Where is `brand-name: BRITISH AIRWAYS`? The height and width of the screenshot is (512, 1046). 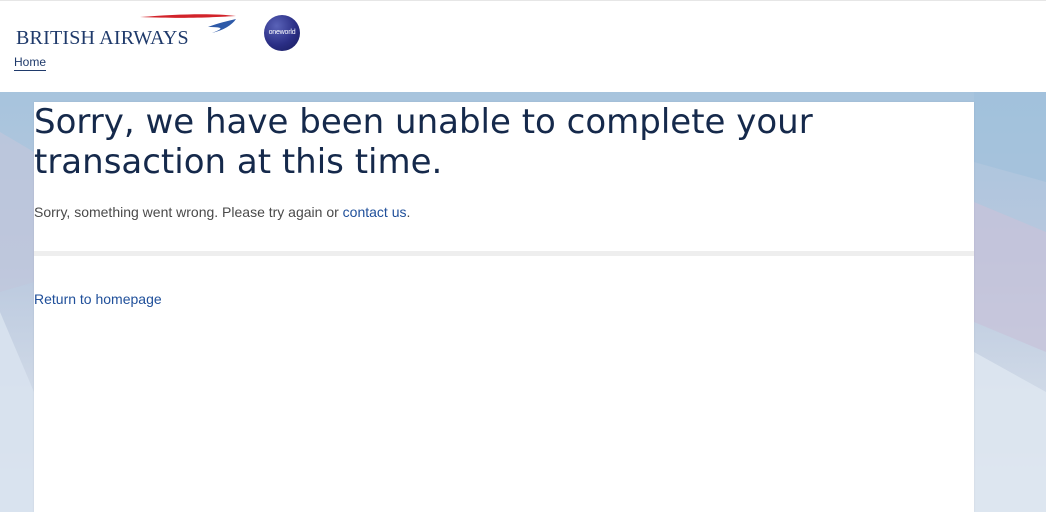 brand-name: BRITISH AIRWAYS is located at coordinates (102, 38).